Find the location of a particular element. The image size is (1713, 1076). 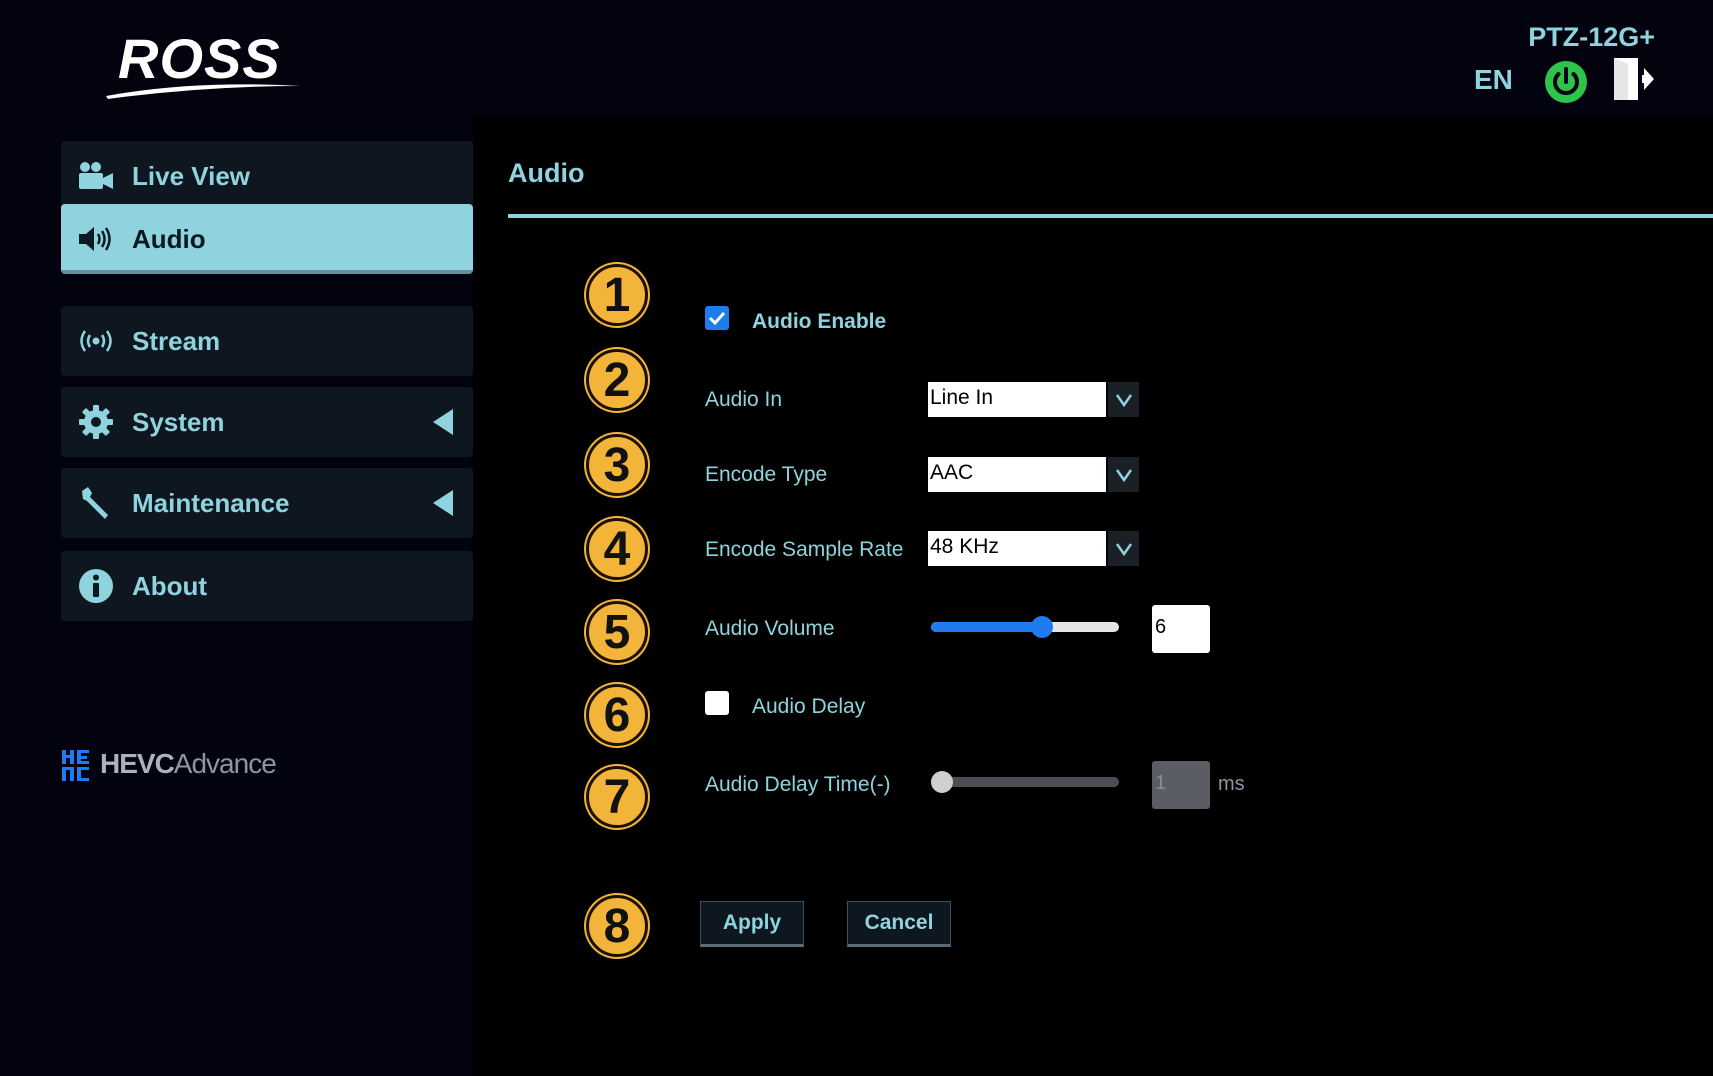

encode-type-dropdown-button is located at coordinates (1123, 474).